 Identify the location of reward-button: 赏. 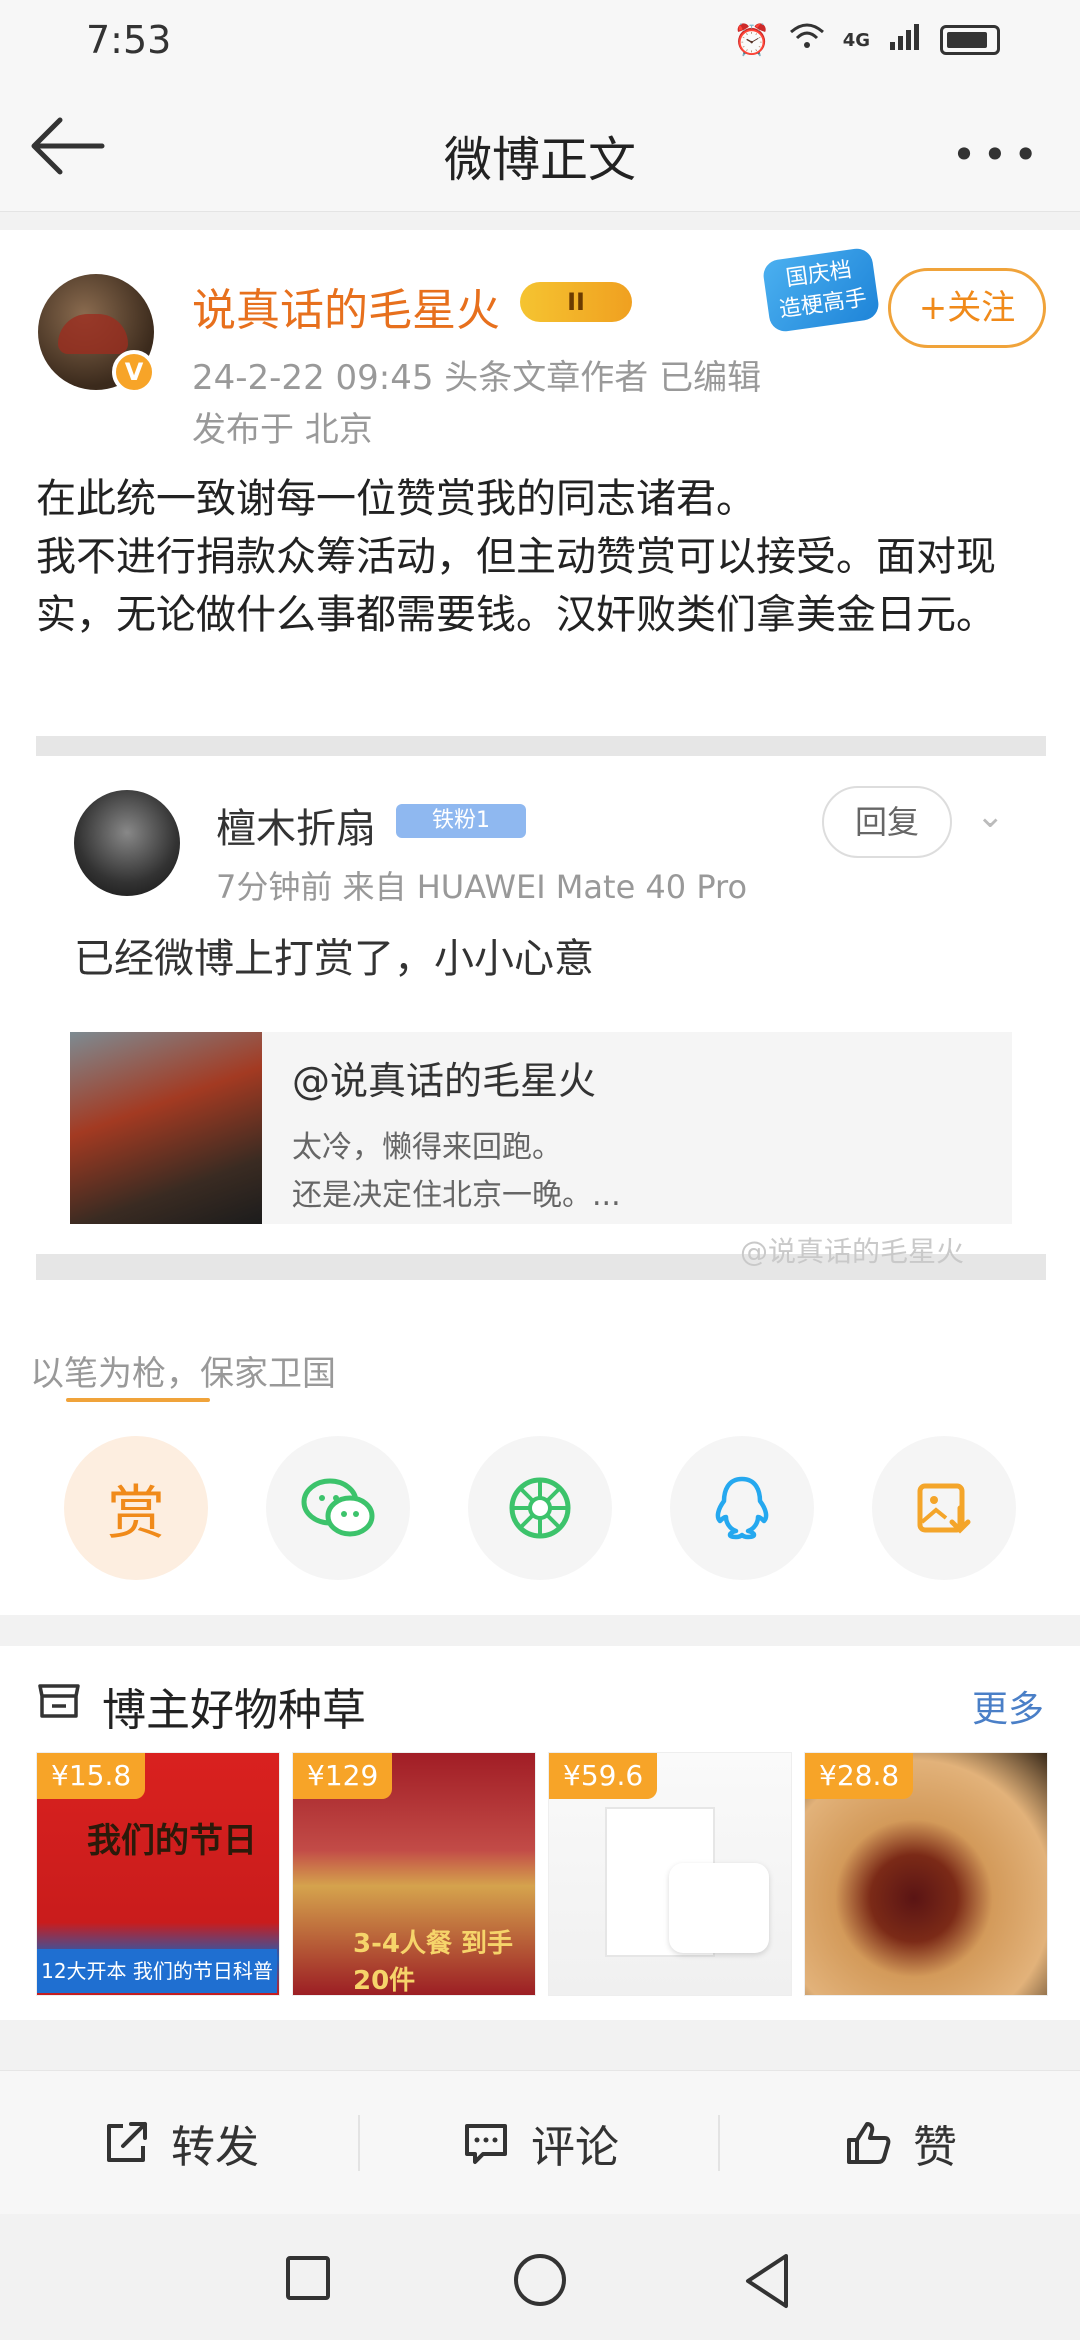
(136, 1508).